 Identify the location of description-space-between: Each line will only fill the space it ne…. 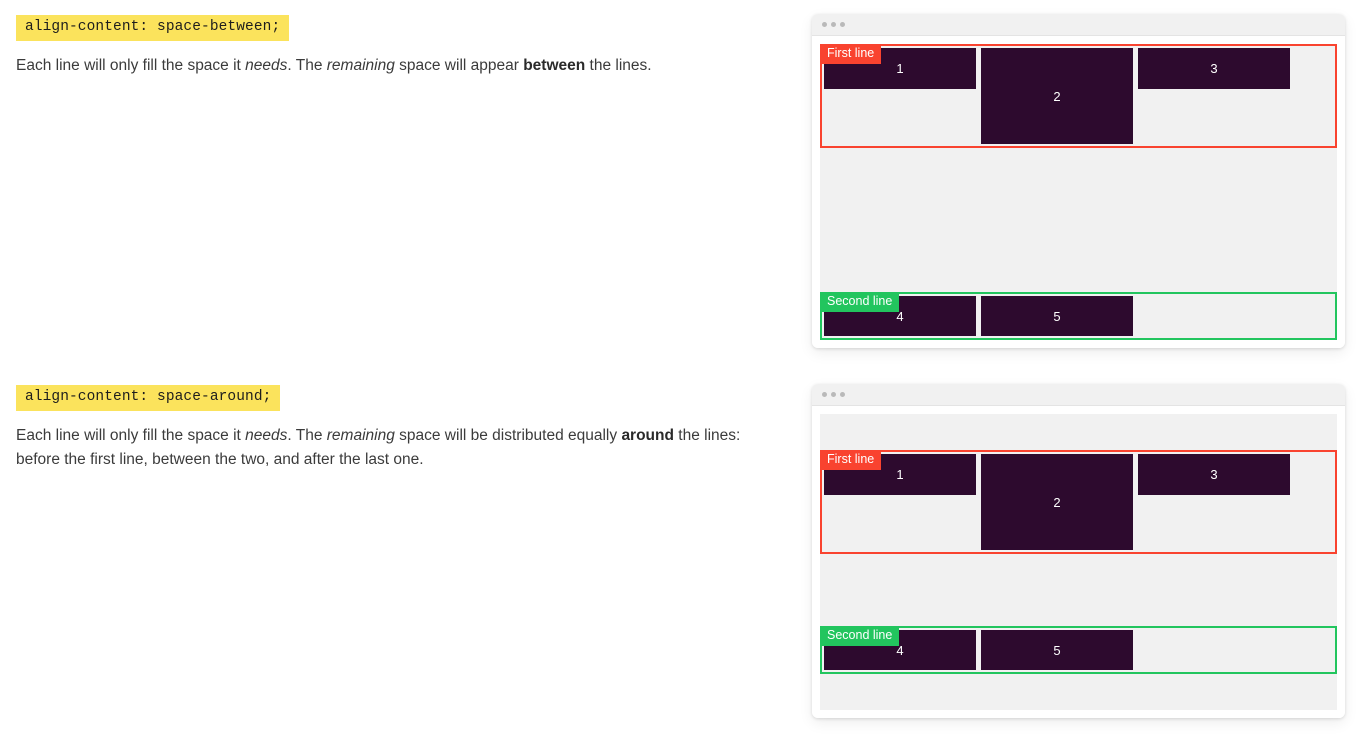
(401, 66).